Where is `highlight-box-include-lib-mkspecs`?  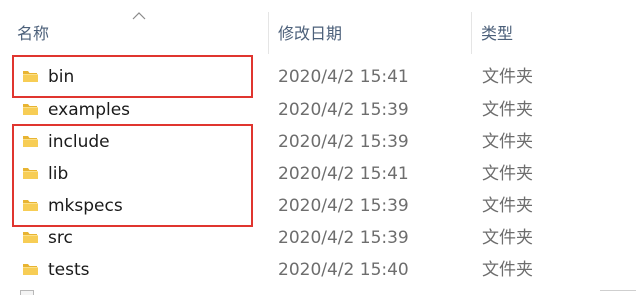 highlight-box-include-lib-mkspecs is located at coordinates (132, 175).